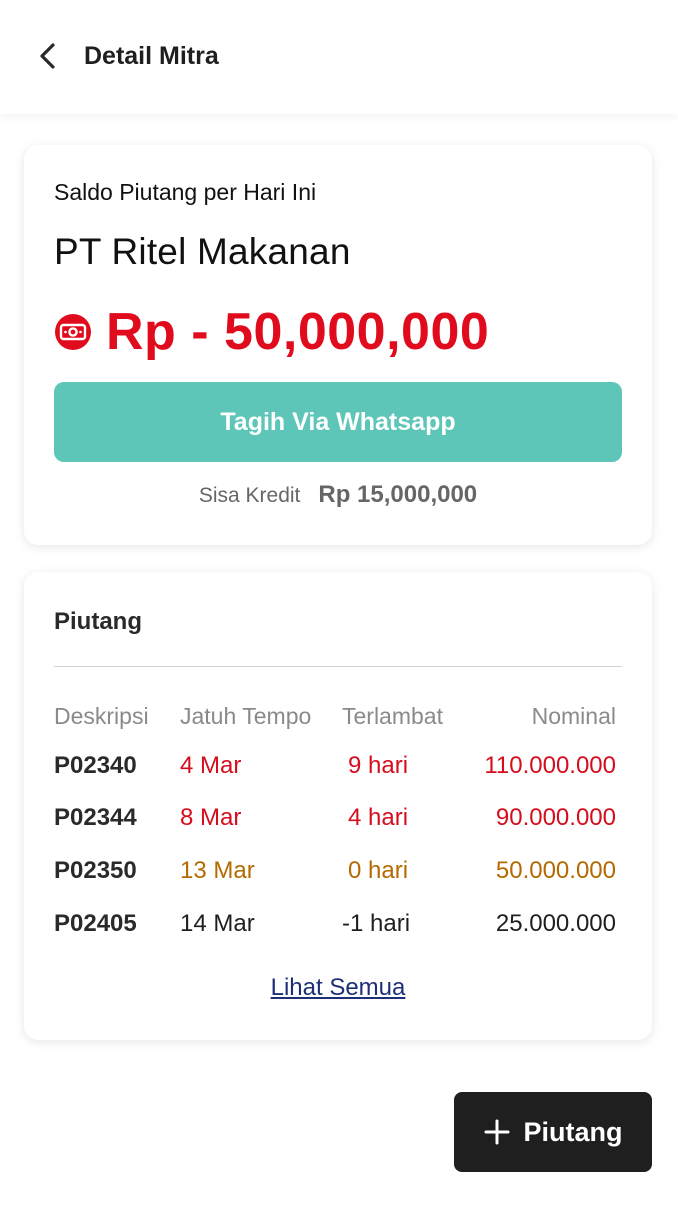  I want to click on row-jatuh-tempo: 8 Mar, so click(211, 817).